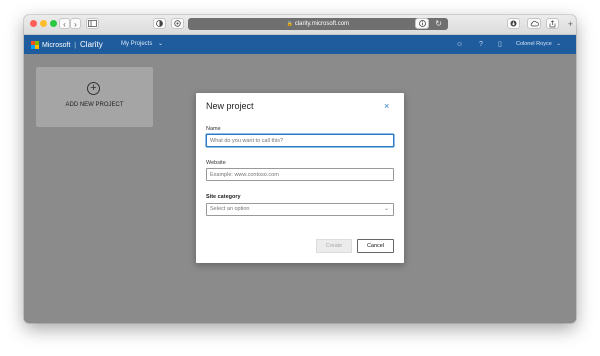 The image size is (600, 356). What do you see at coordinates (43, 23) in the screenshot?
I see `minimize-light-icon` at bounding box center [43, 23].